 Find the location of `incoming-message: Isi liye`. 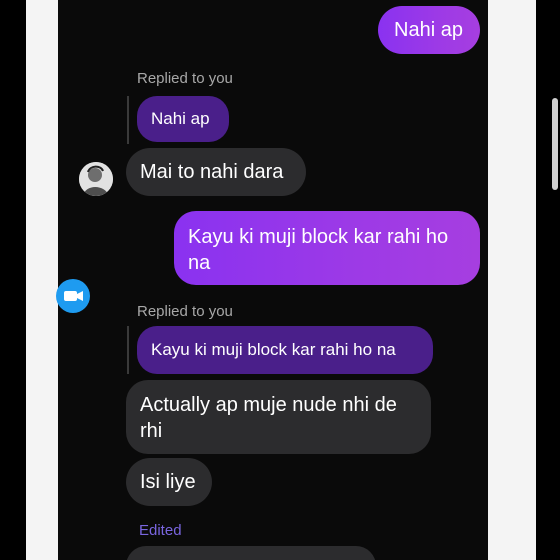

incoming-message: Isi liye is located at coordinates (169, 482).